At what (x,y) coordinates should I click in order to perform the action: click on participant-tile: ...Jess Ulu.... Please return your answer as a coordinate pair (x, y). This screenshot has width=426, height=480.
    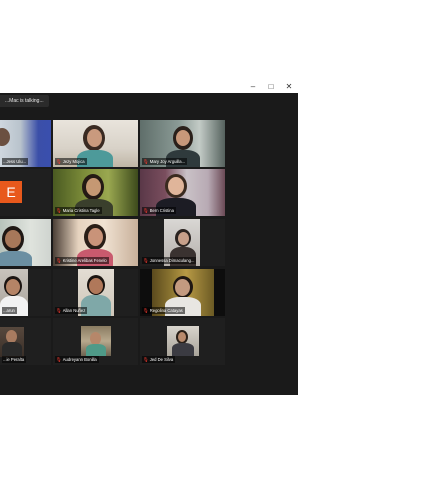
    Looking at the image, I should click on (25, 143).